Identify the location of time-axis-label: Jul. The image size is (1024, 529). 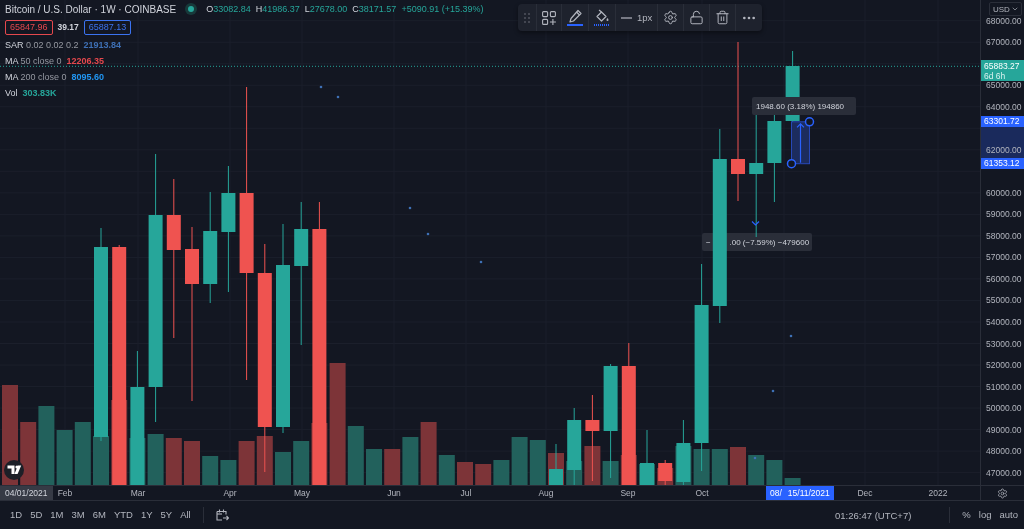
(466, 493).